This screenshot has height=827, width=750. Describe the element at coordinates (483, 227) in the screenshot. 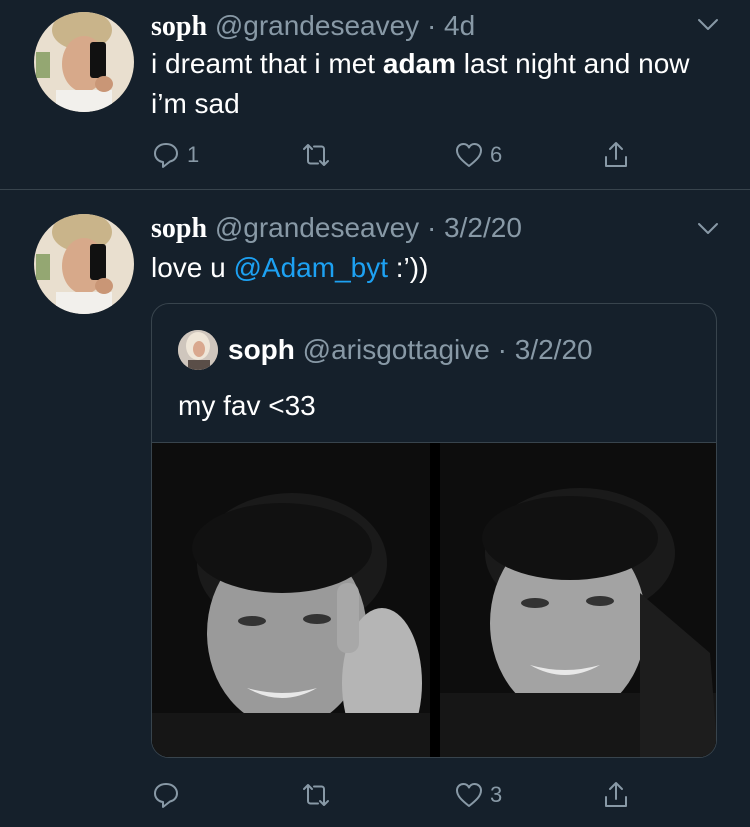

I see `timestamp: 3/2/20` at that location.